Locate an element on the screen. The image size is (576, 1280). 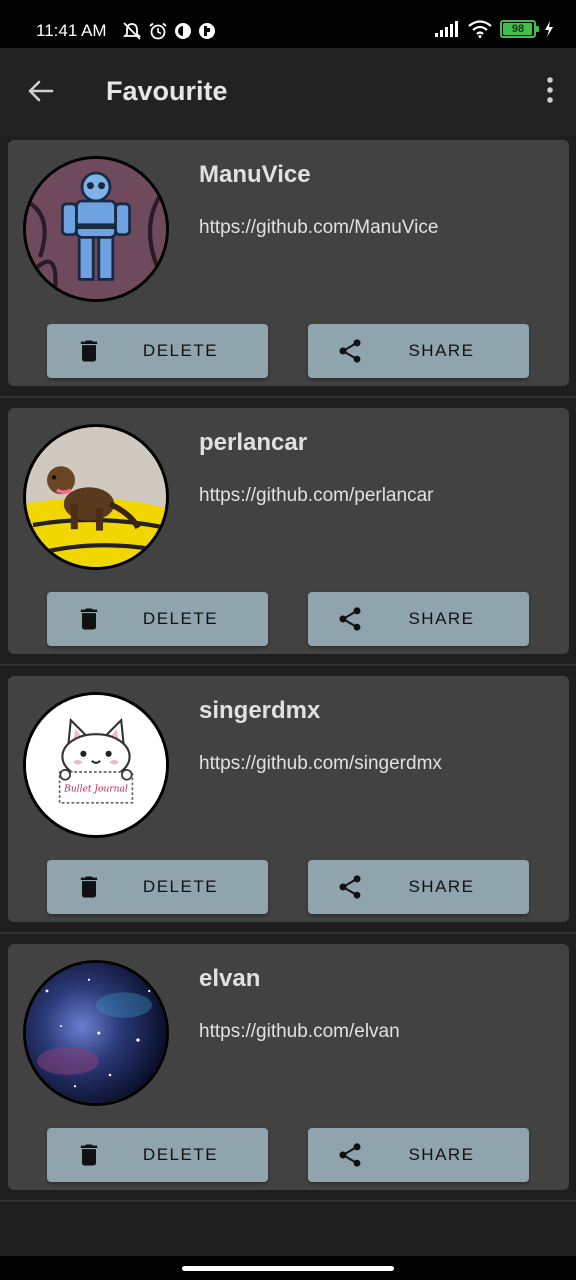
username: perlancar is located at coordinates (253, 442).